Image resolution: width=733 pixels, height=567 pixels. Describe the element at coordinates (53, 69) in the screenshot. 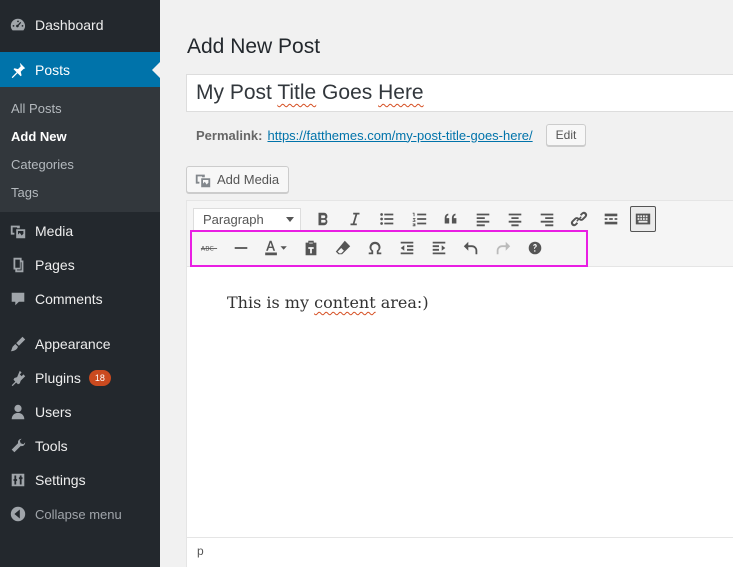

I see `menu-posts-label: Posts` at that location.